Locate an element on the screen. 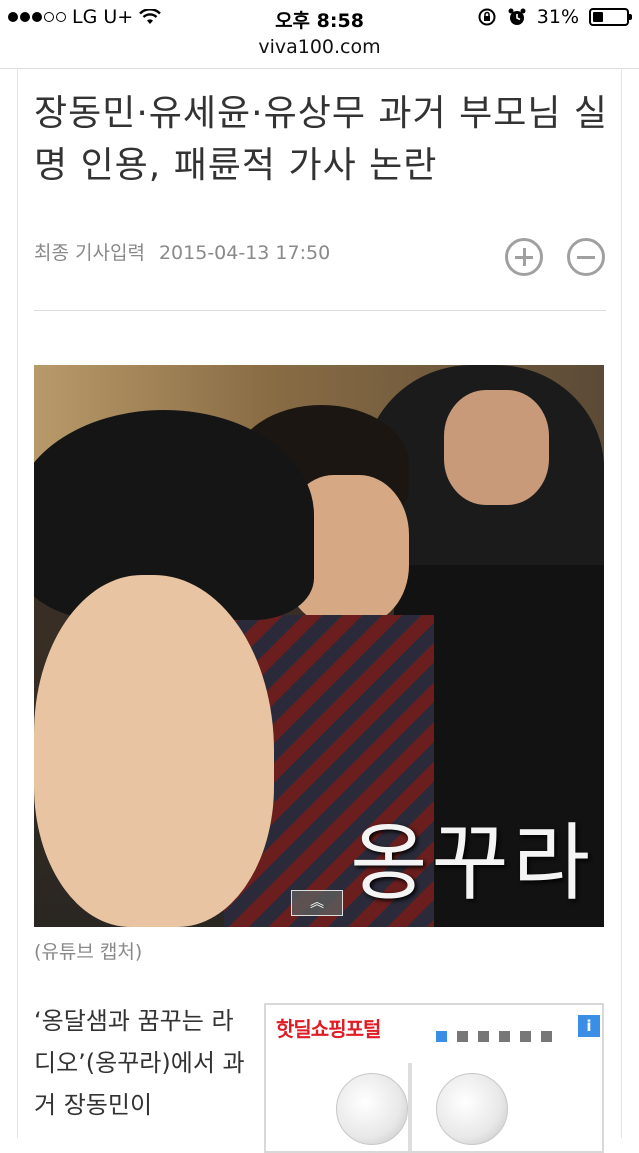 This screenshot has height=1153, width=639. urlbar-divider is located at coordinates (319, 68).